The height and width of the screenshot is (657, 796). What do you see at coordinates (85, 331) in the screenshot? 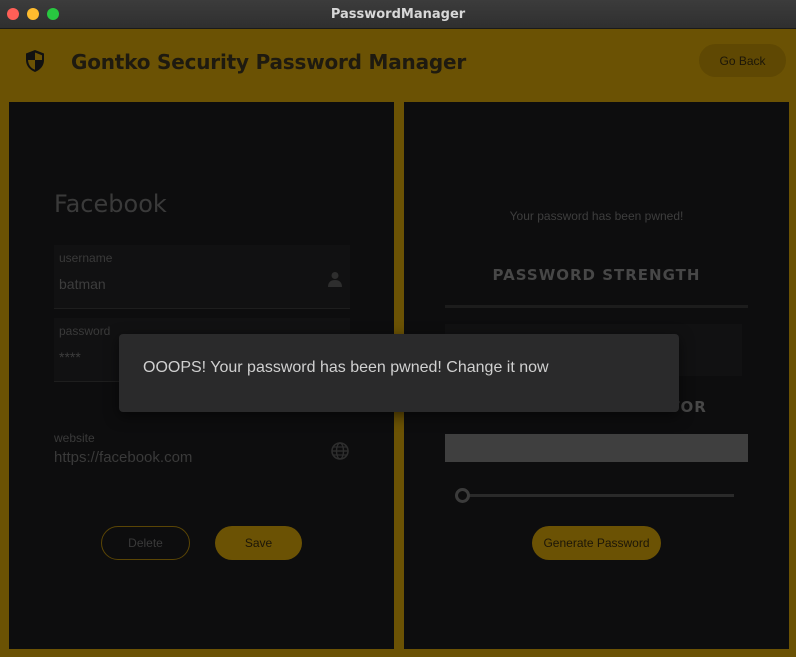
I see `password-label: password` at bounding box center [85, 331].